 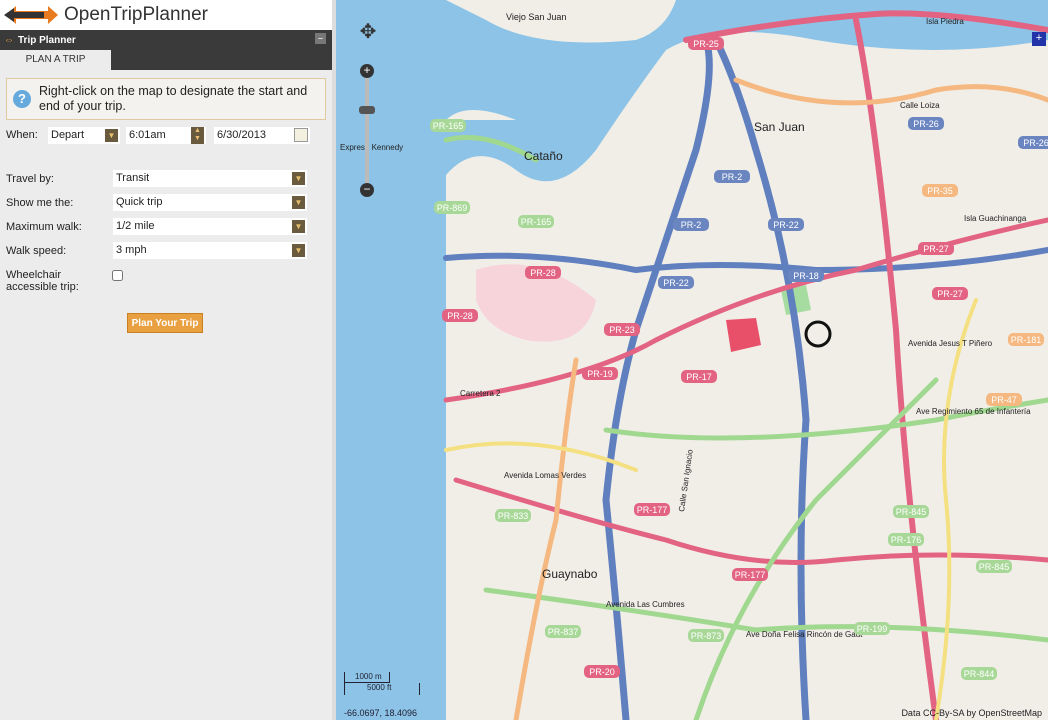 What do you see at coordinates (301, 135) in the screenshot?
I see `calendar-icon` at bounding box center [301, 135].